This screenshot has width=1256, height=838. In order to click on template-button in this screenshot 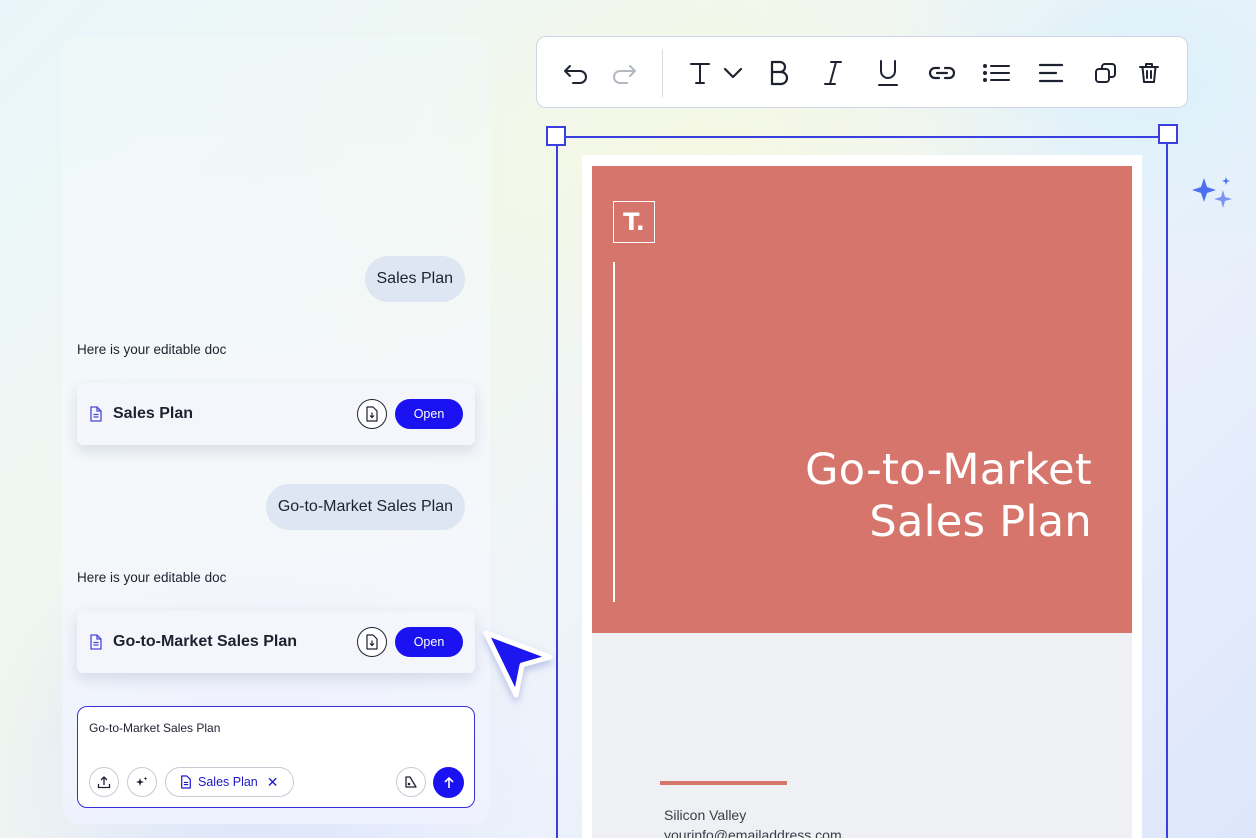, I will do `click(411, 782)`.